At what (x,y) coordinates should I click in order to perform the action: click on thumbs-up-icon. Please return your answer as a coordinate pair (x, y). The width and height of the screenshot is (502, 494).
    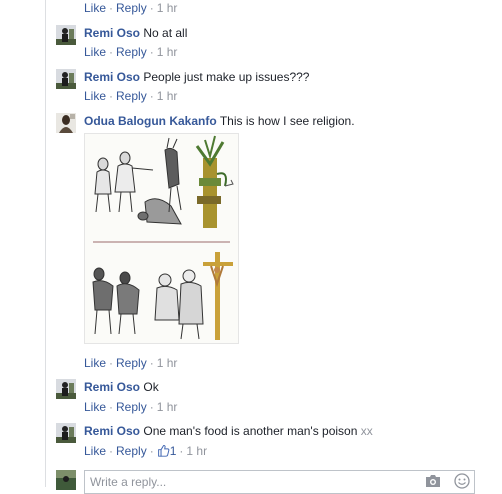
    Looking at the image, I should click on (163, 451).